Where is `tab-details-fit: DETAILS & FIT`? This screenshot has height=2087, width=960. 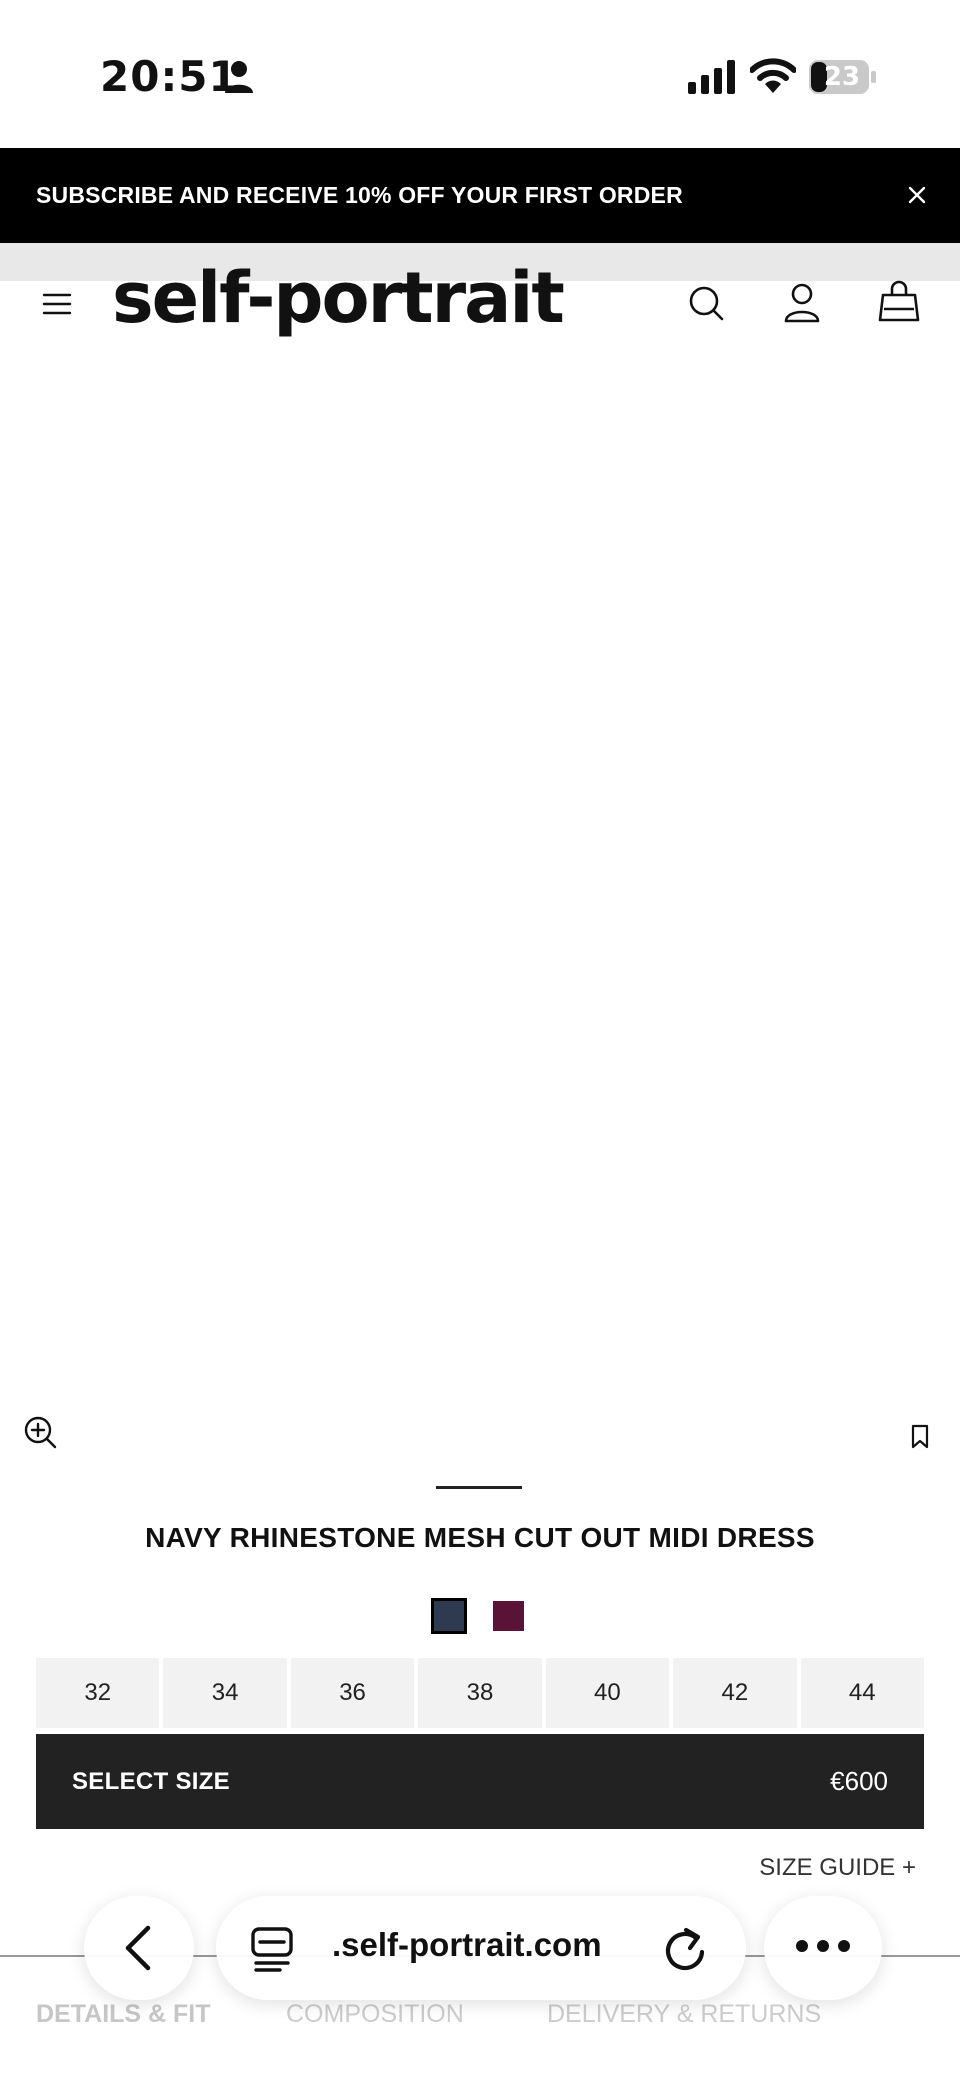 tab-details-fit: DETAILS & FIT is located at coordinates (123, 2014).